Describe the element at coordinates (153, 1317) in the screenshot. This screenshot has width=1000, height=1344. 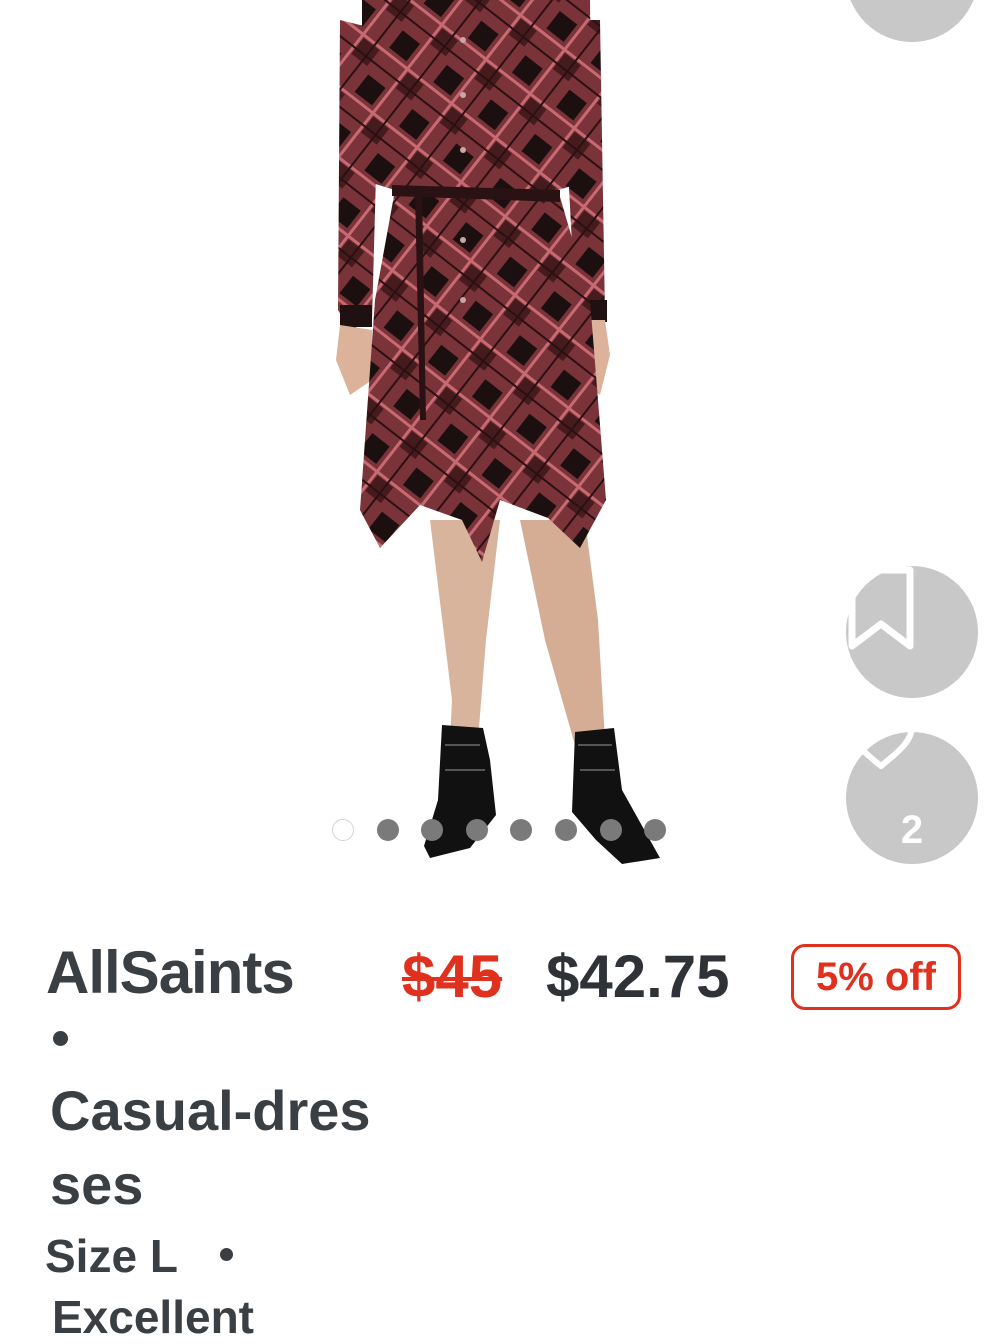
I see `condition-label: Excellent` at that location.